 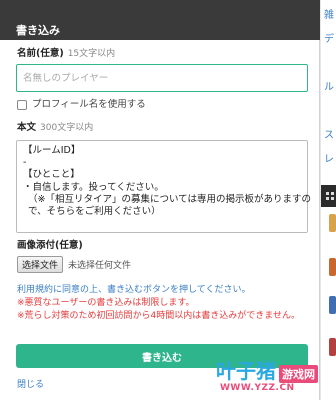 I want to click on name-label: 名前(任意) 15文字以内, so click(x=66, y=54).